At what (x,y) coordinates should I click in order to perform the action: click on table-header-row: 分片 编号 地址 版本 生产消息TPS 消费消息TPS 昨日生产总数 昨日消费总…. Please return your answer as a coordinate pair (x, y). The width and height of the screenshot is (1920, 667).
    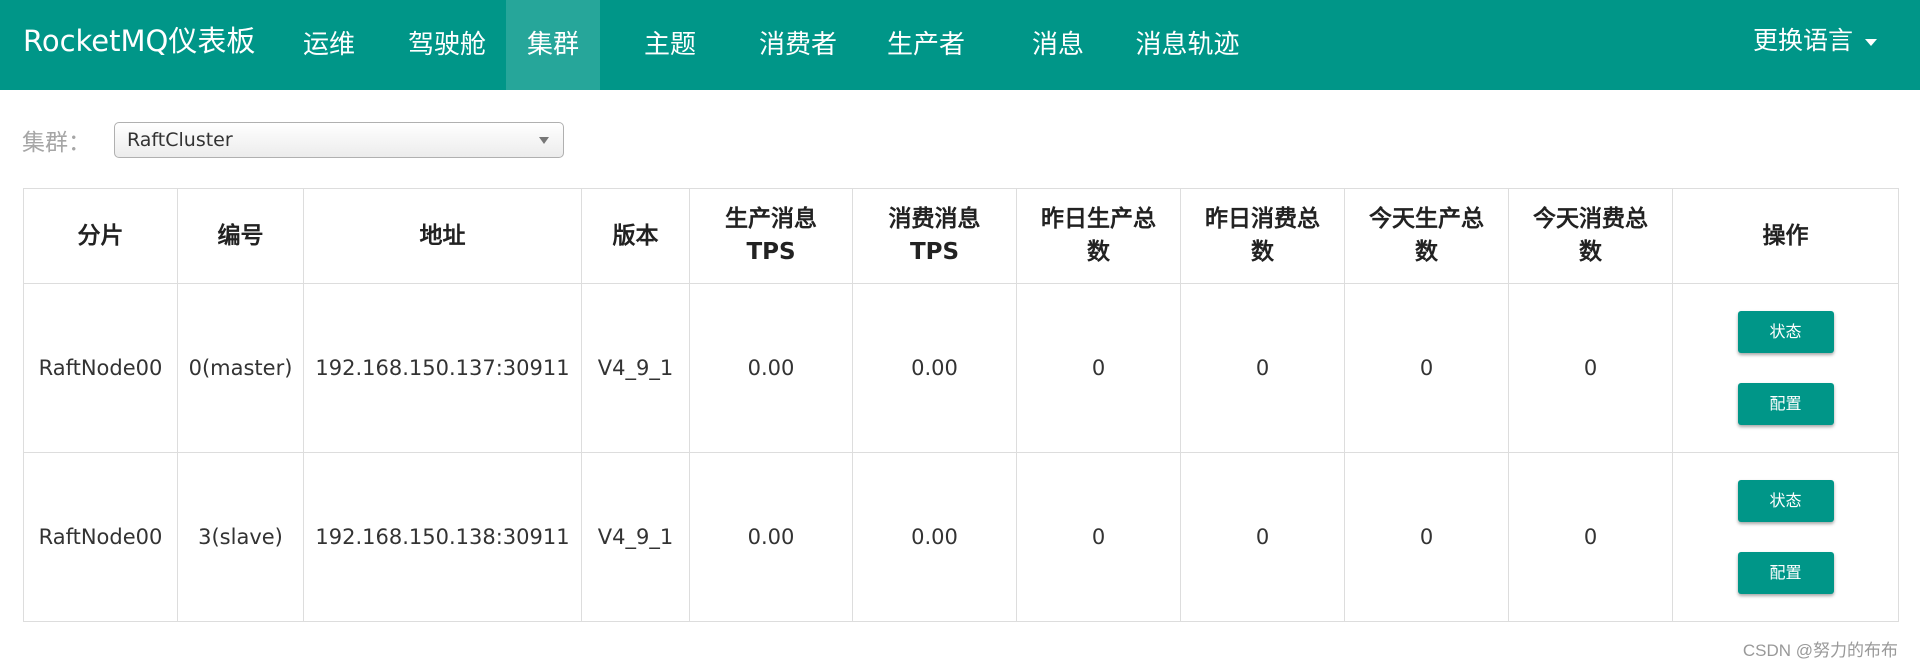
    Looking at the image, I should click on (961, 236).